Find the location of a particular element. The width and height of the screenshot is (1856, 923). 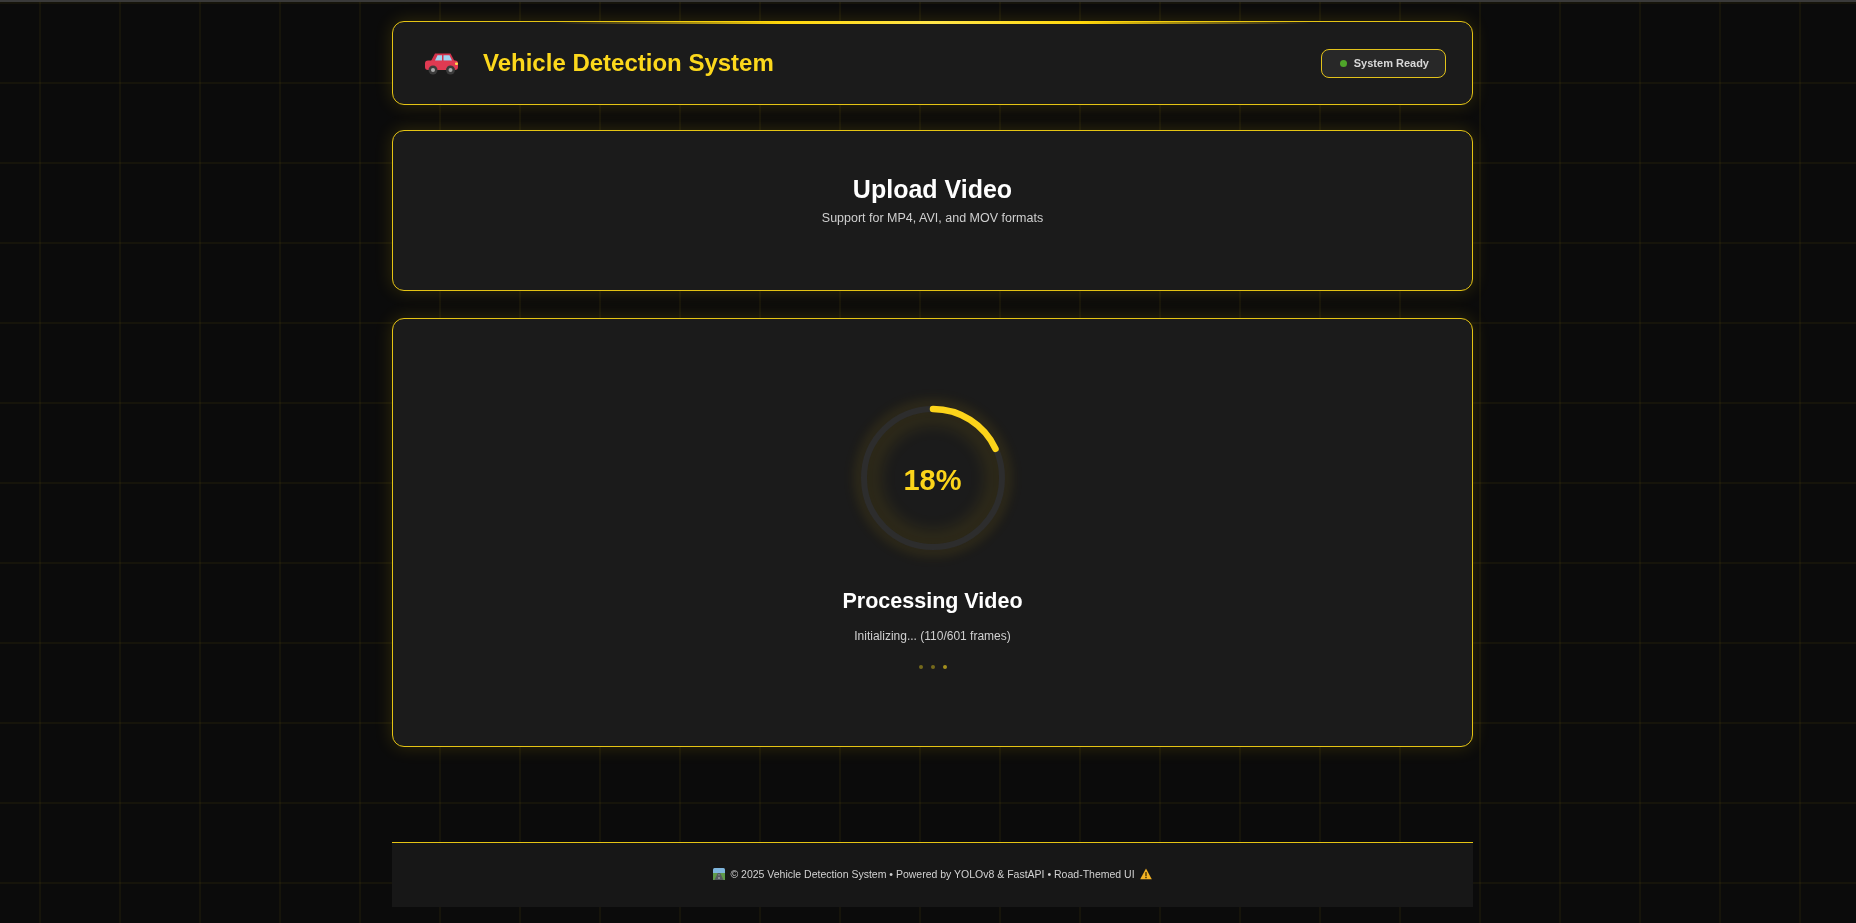

road-icon is located at coordinates (719, 874).